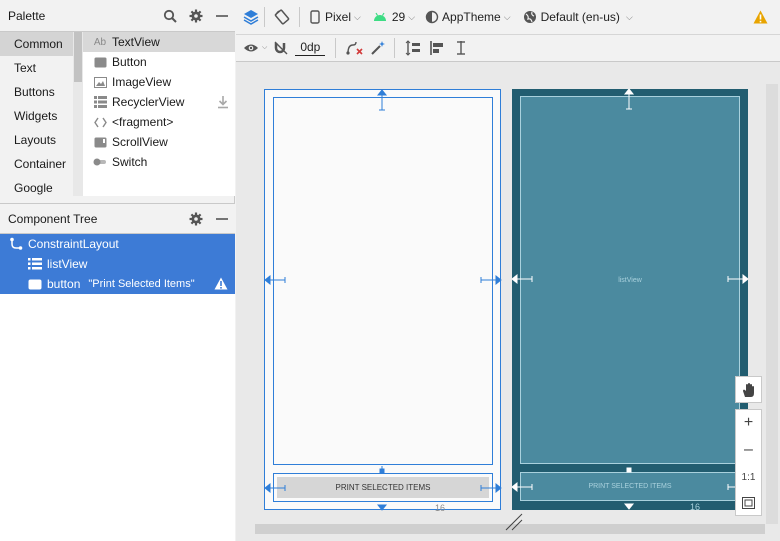  Describe the element at coordinates (78, 114) in the screenshot. I see `category-scrollbar` at that location.